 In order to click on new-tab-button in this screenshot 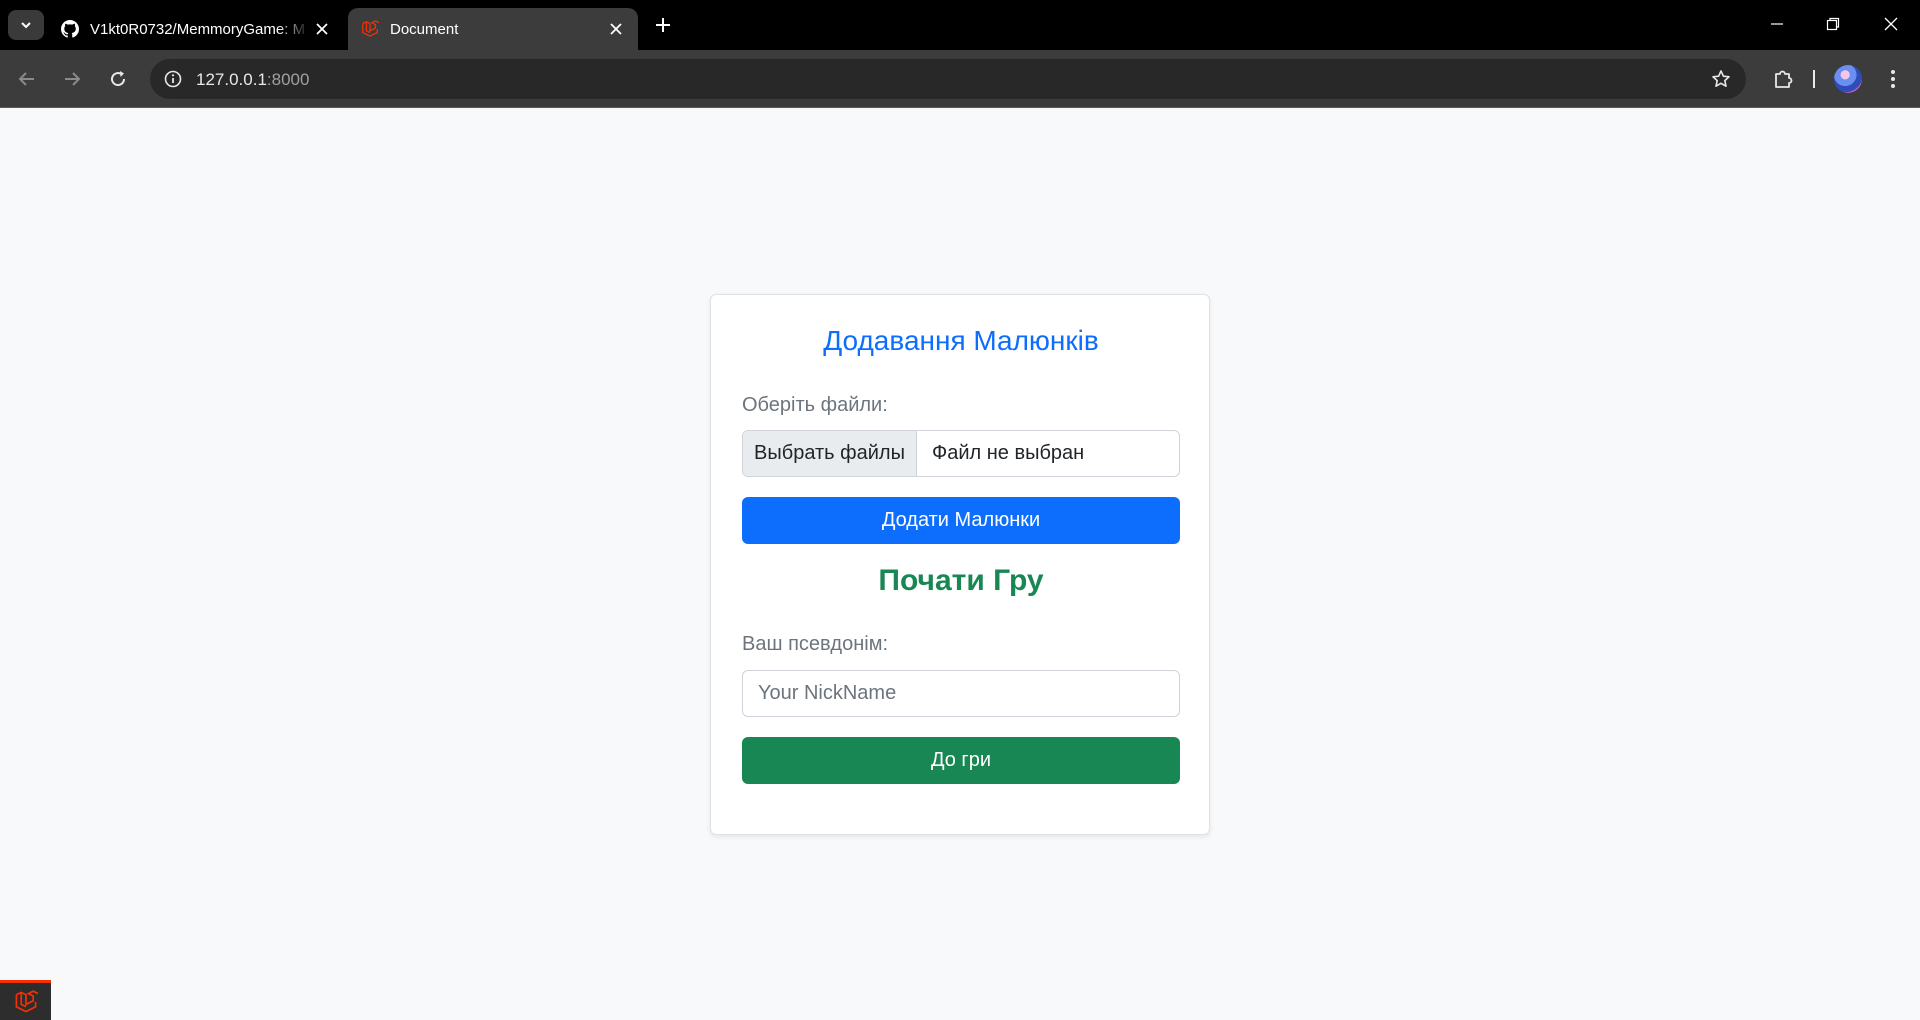, I will do `click(663, 25)`.